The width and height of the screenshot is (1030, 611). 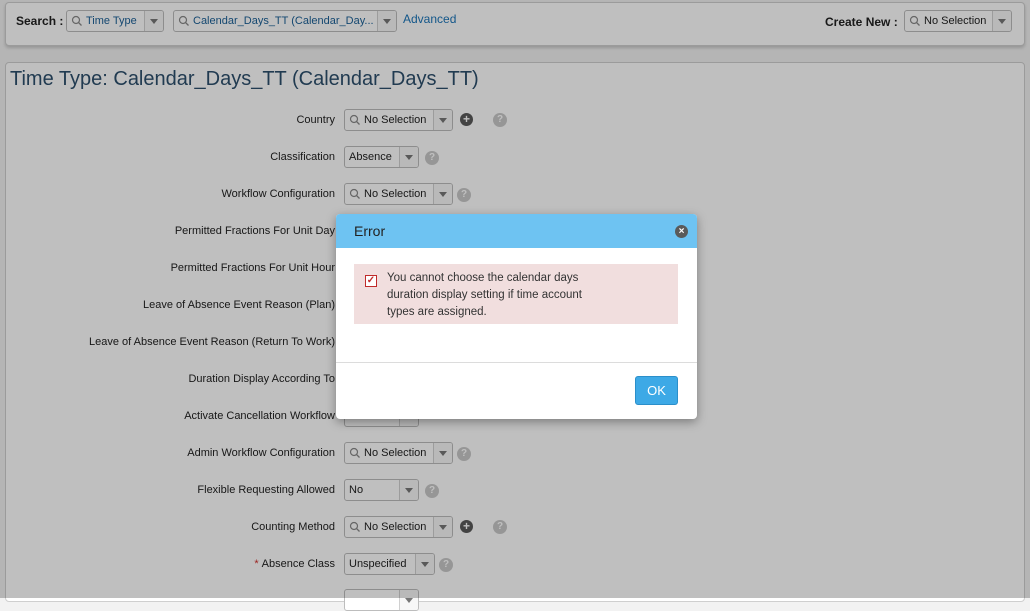 I want to click on dialog-header: Error ×, so click(x=516, y=231).